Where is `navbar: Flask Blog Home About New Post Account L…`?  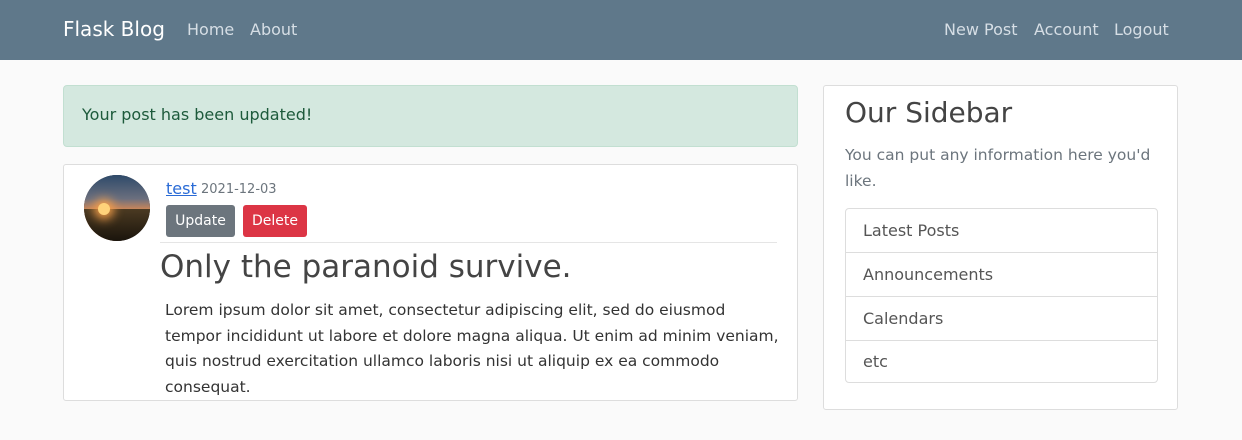 navbar: Flask Blog Home About New Post Account L… is located at coordinates (621, 30).